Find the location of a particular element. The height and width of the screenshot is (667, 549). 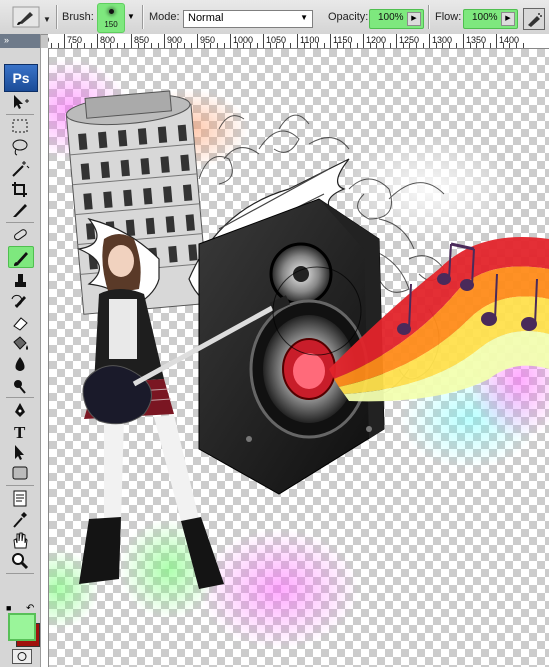

default-colors-icon: ■ is located at coordinates (8, 608).